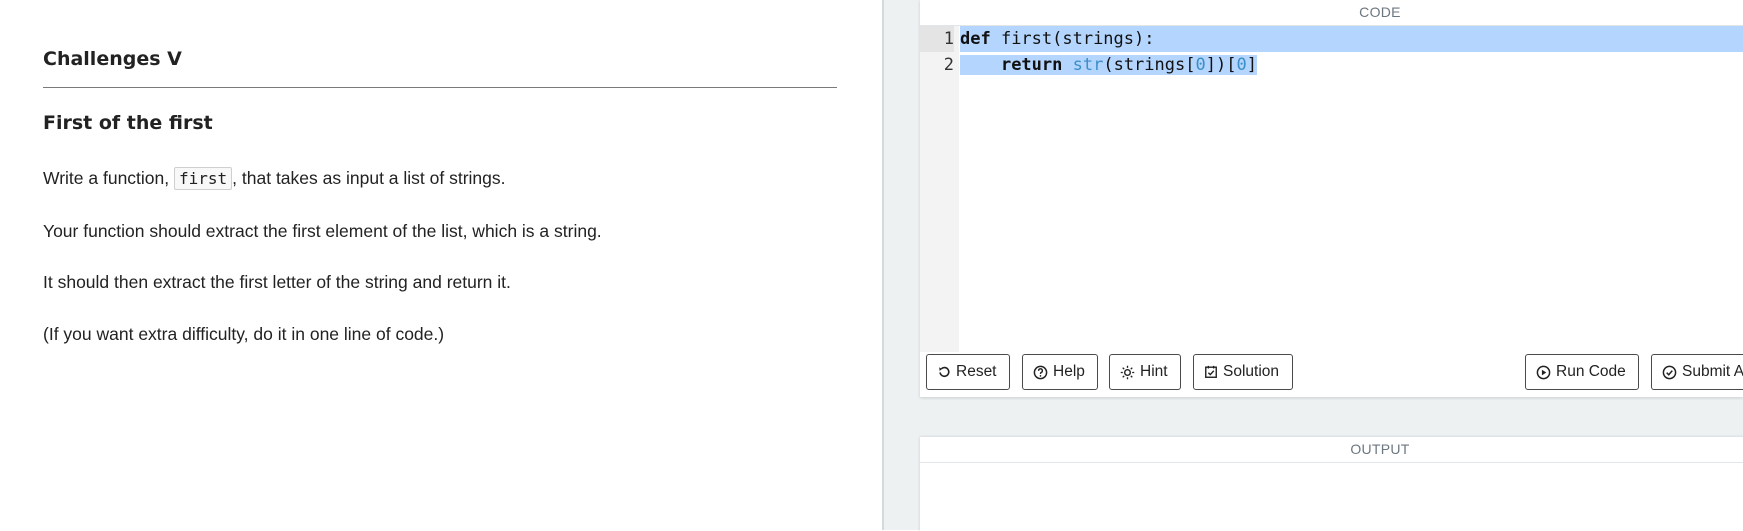  Describe the element at coordinates (108, 178) in the screenshot. I see `instruction-text: Write a function,` at that location.